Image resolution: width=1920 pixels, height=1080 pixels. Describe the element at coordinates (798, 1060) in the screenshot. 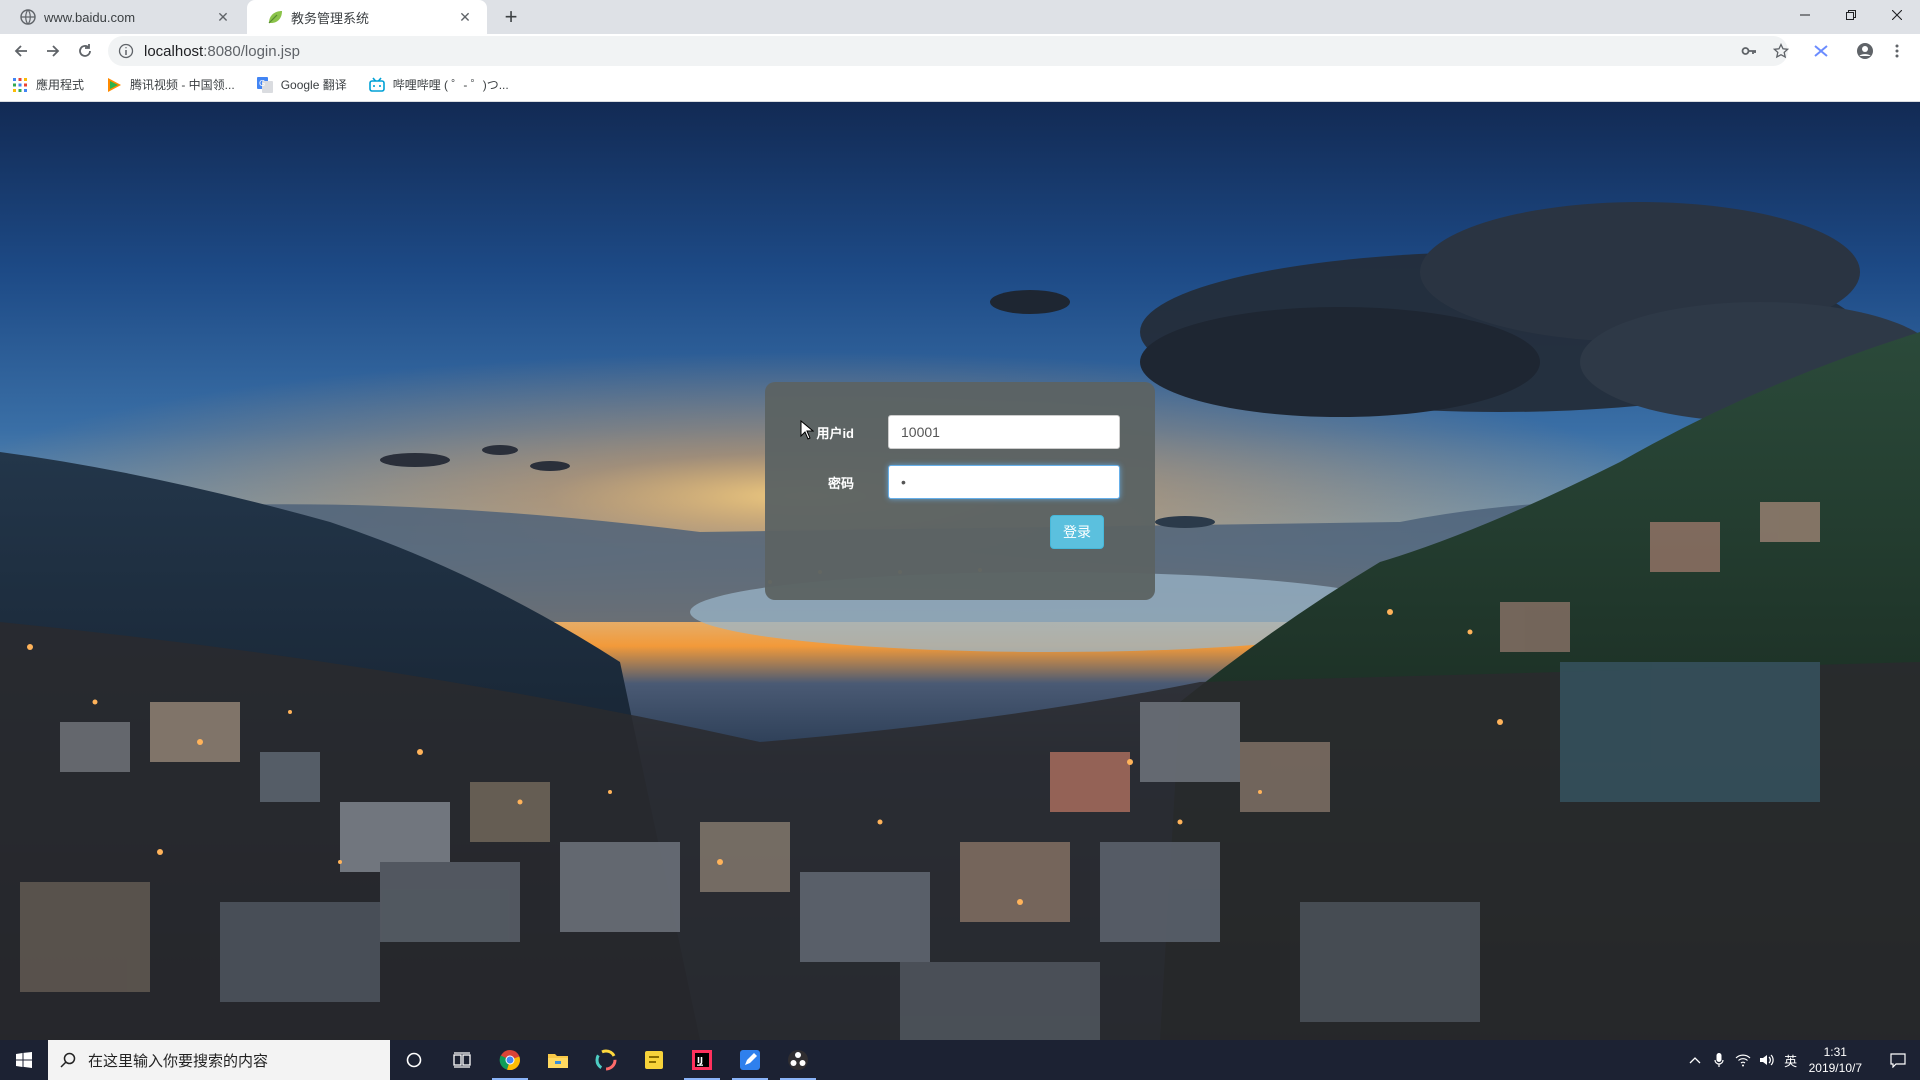

I see `obs-icon` at that location.